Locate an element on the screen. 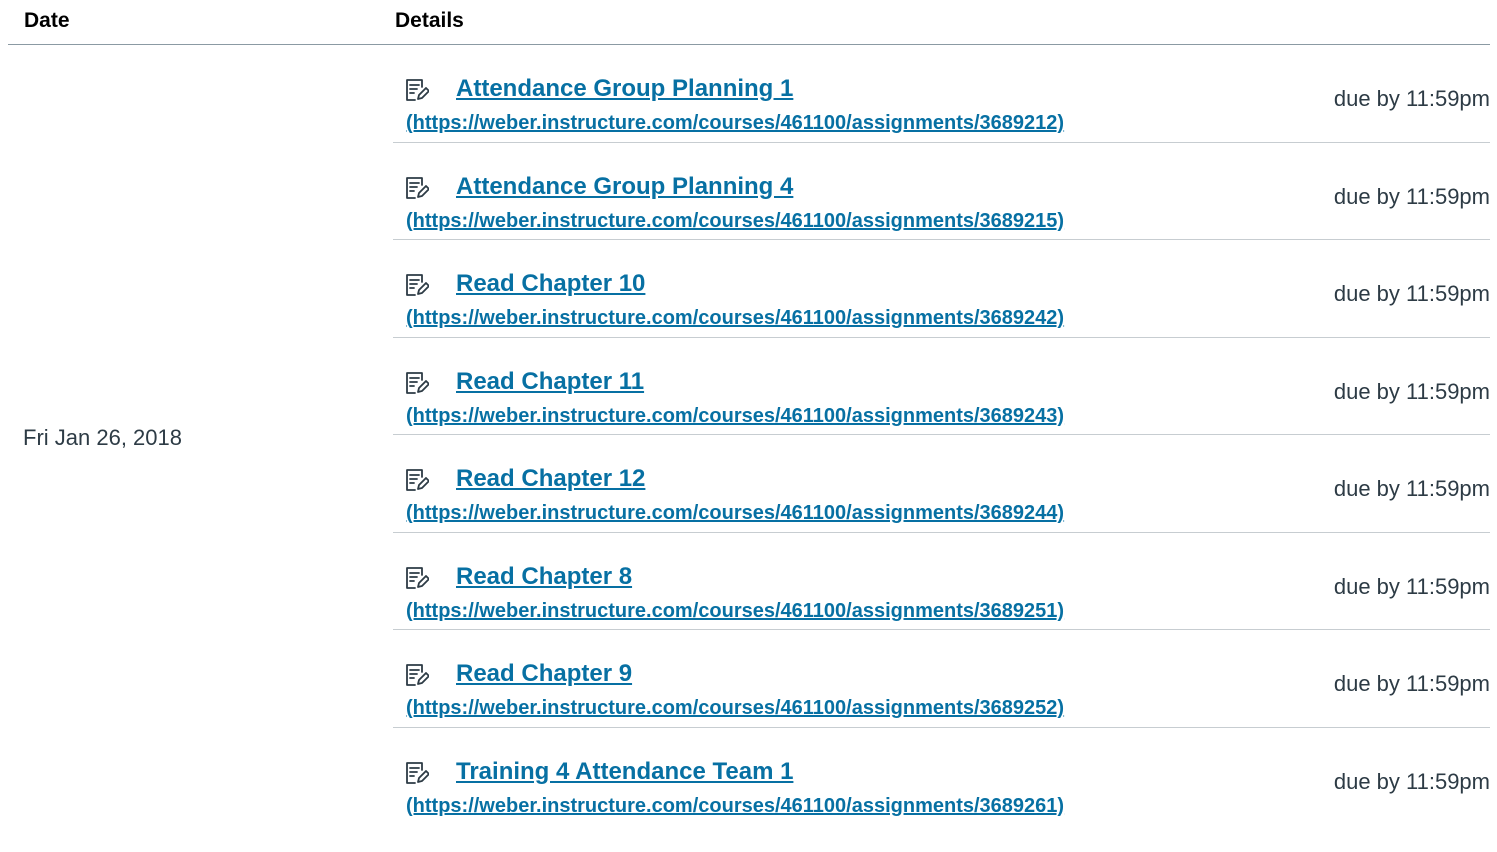  date-cell: Fri Jan 26, 2018 is located at coordinates (102, 437).